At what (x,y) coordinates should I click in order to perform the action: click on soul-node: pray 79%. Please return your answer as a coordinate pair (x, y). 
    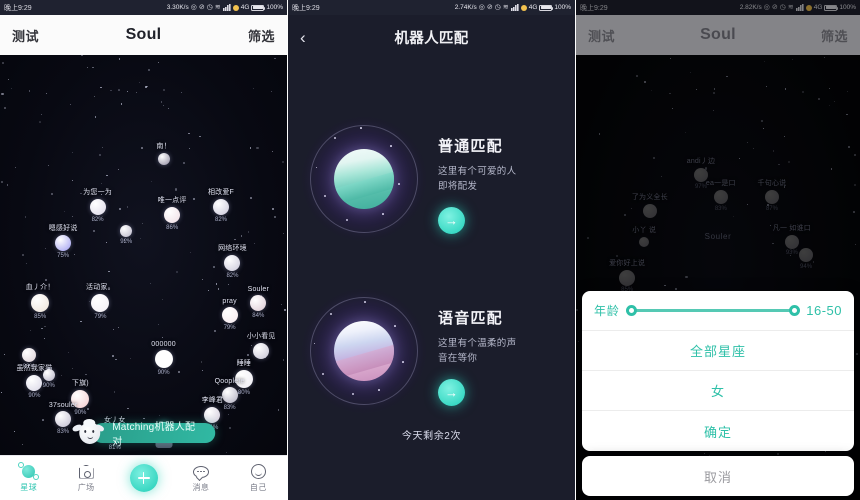
    Looking at the image, I should click on (229, 314).